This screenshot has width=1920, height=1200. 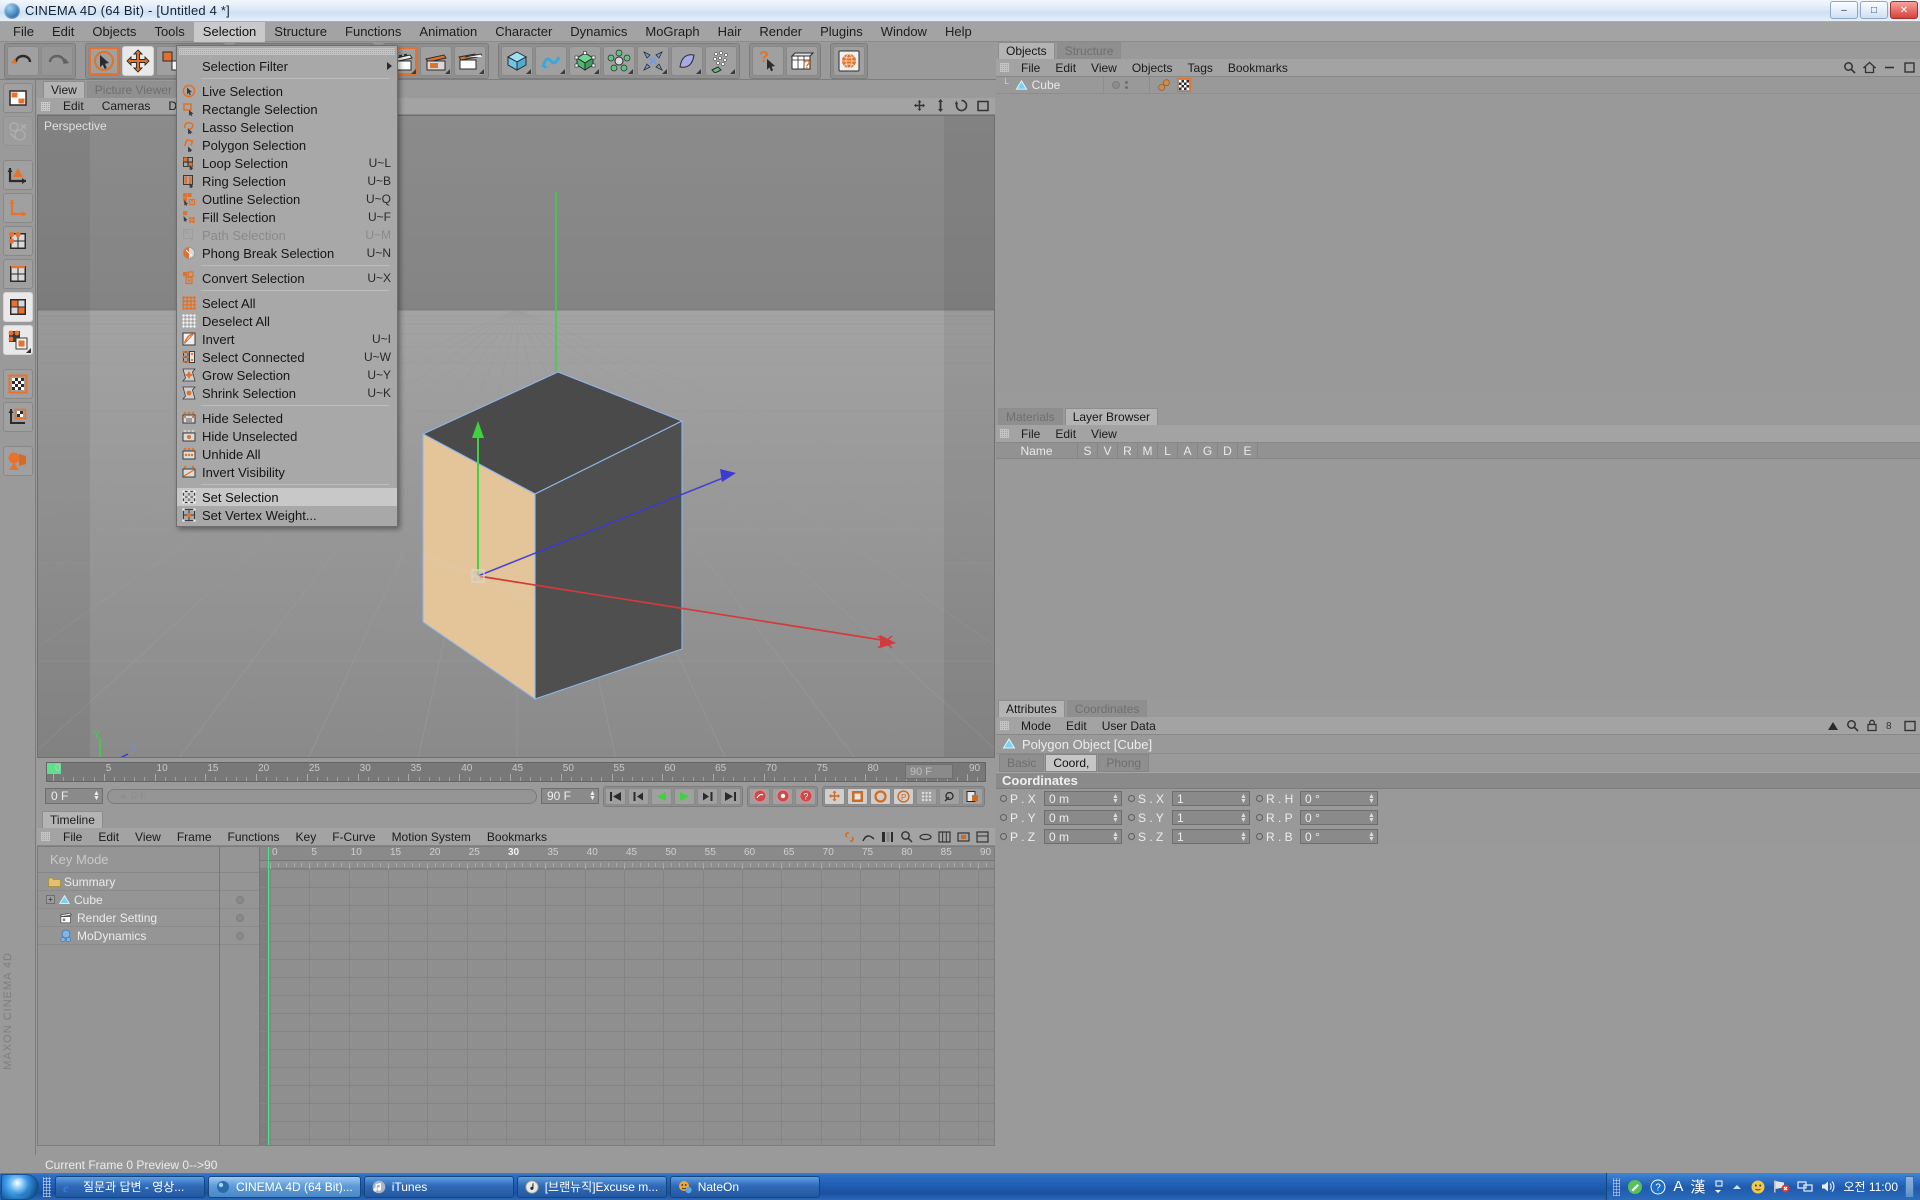 I want to click on workplane-button, so click(x=17, y=461).